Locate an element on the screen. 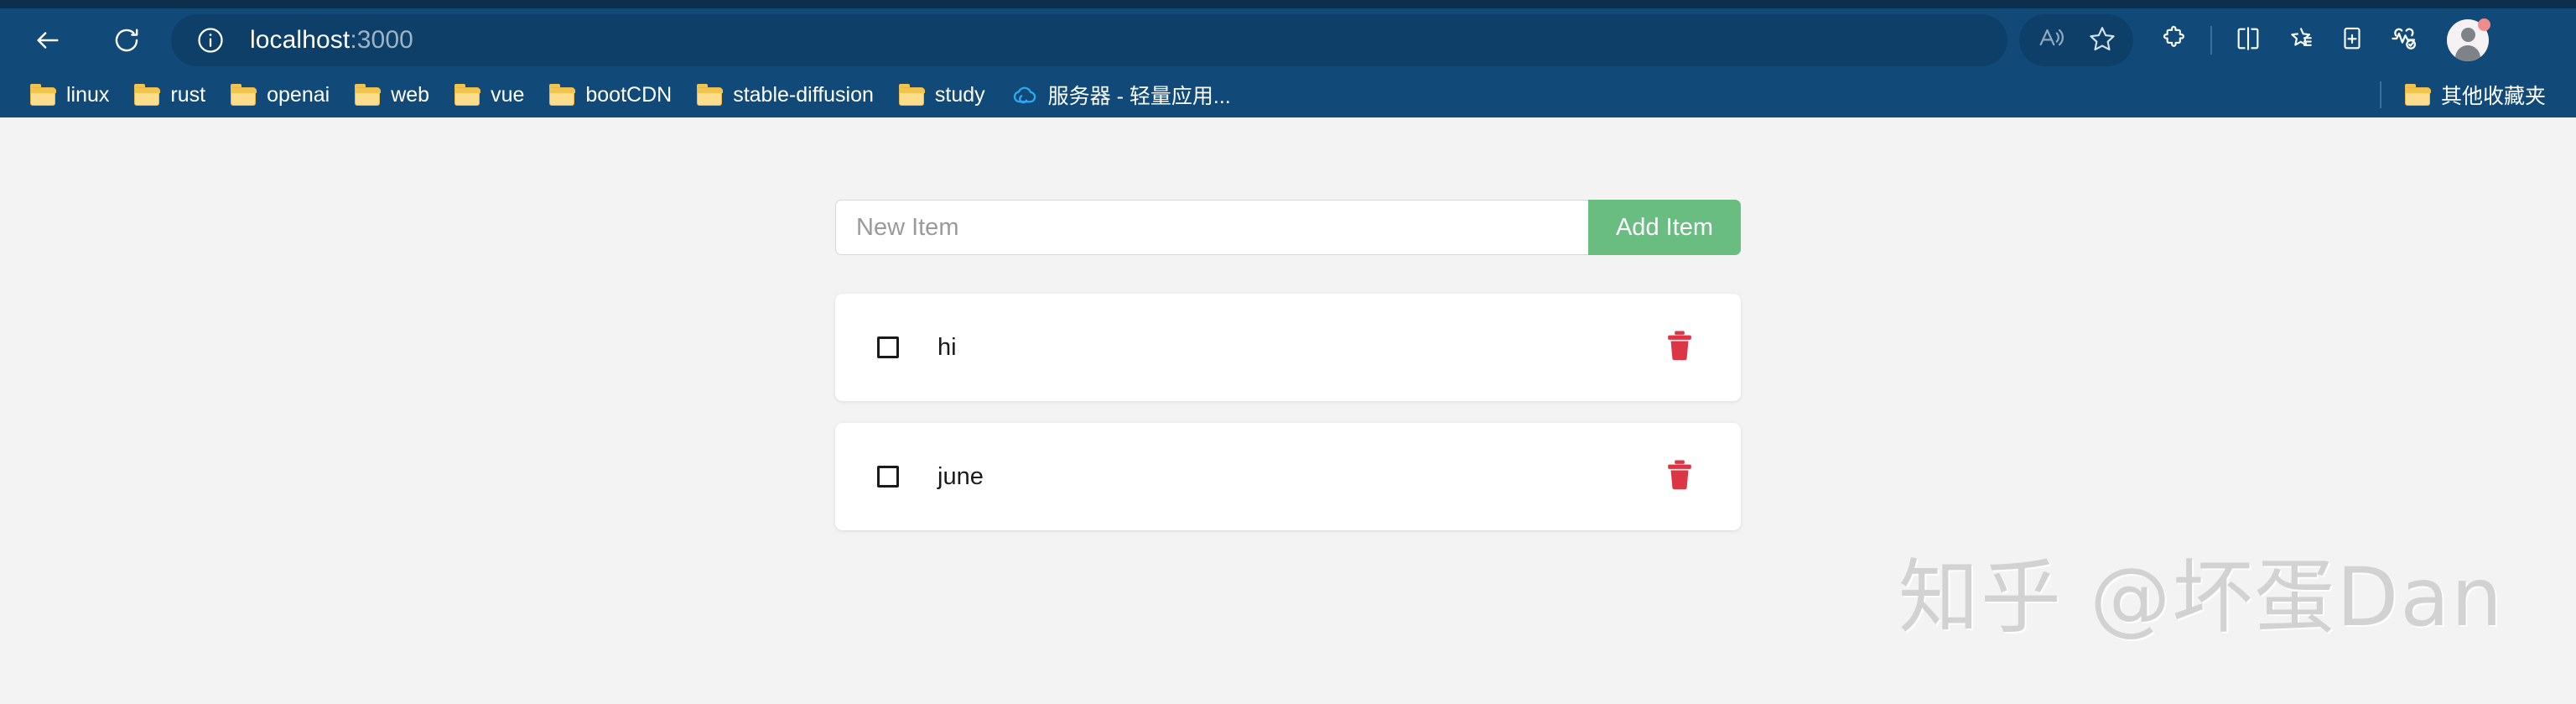  url-port: :3000 is located at coordinates (381, 40).